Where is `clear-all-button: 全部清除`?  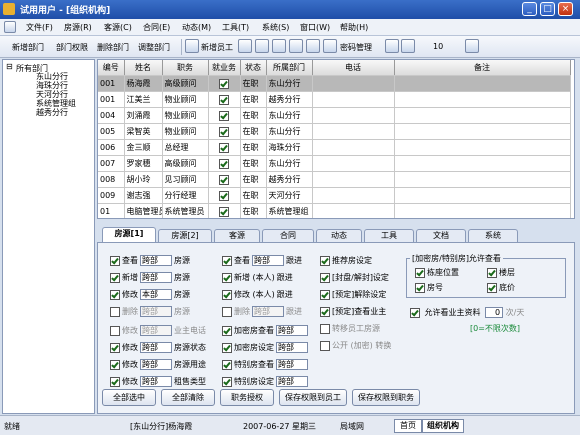 clear-all-button: 全部清除 is located at coordinates (188, 397).